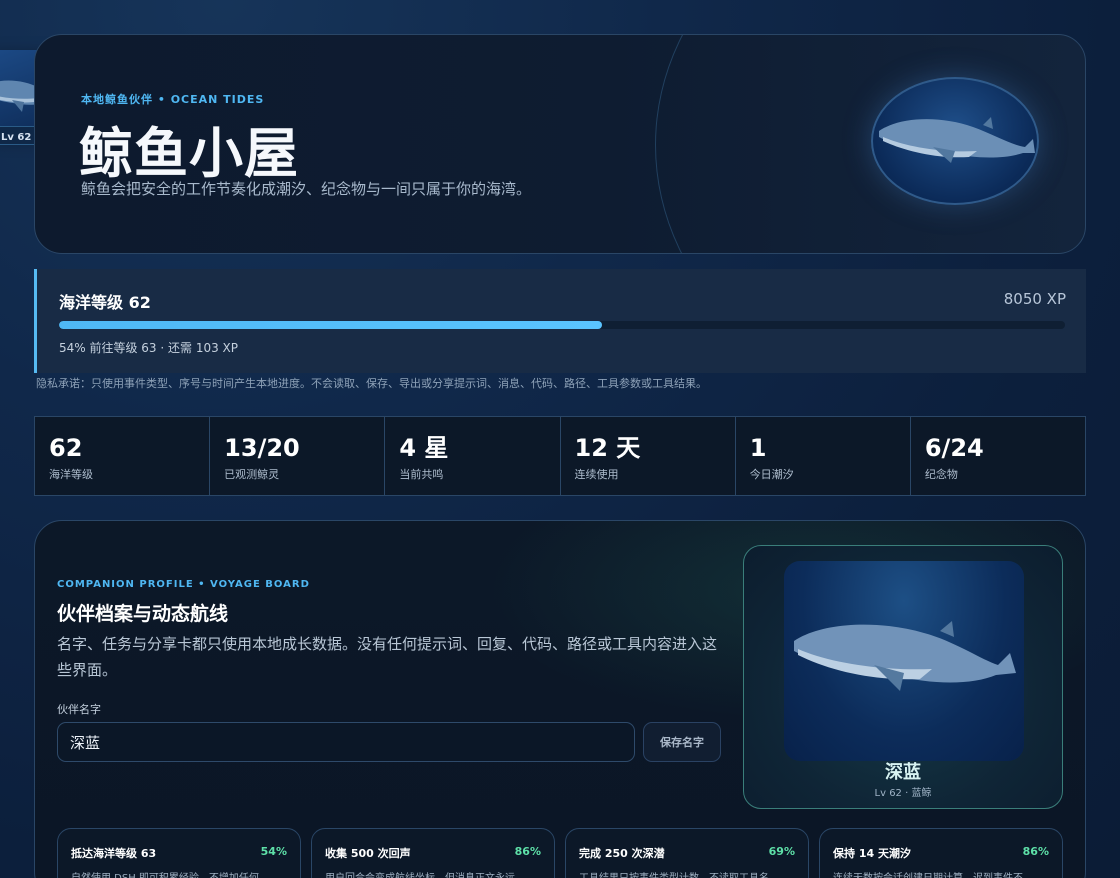  I want to click on goal-percent: 69%, so click(781, 851).